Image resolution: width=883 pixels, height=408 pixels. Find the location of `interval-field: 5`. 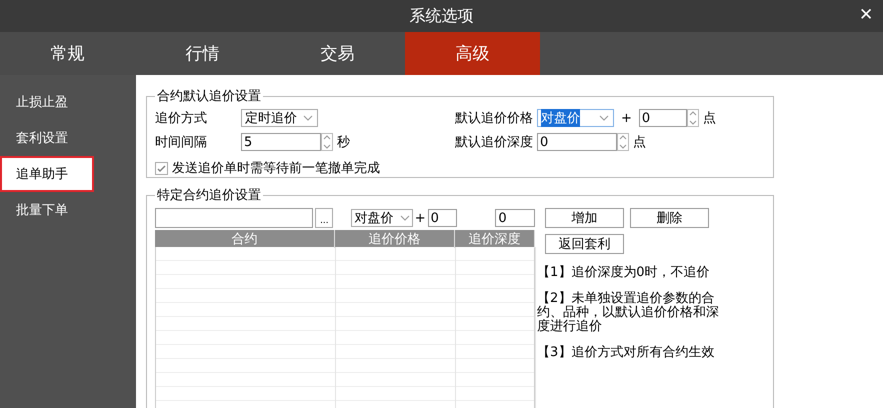

interval-field: 5 is located at coordinates (281, 142).